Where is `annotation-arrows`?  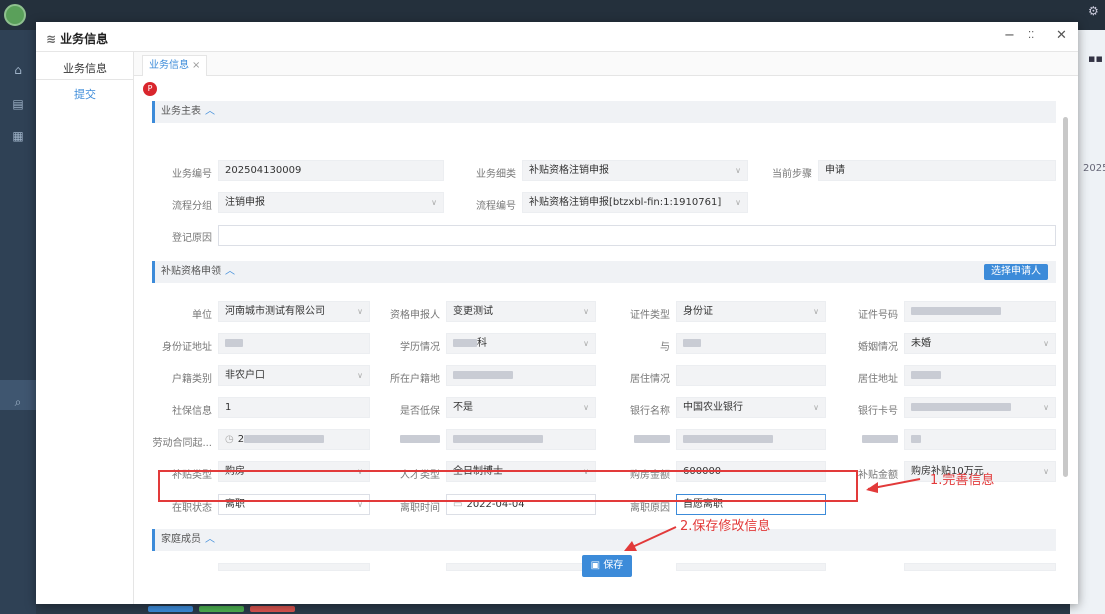
annotation-arrows is located at coordinates (772, 514).